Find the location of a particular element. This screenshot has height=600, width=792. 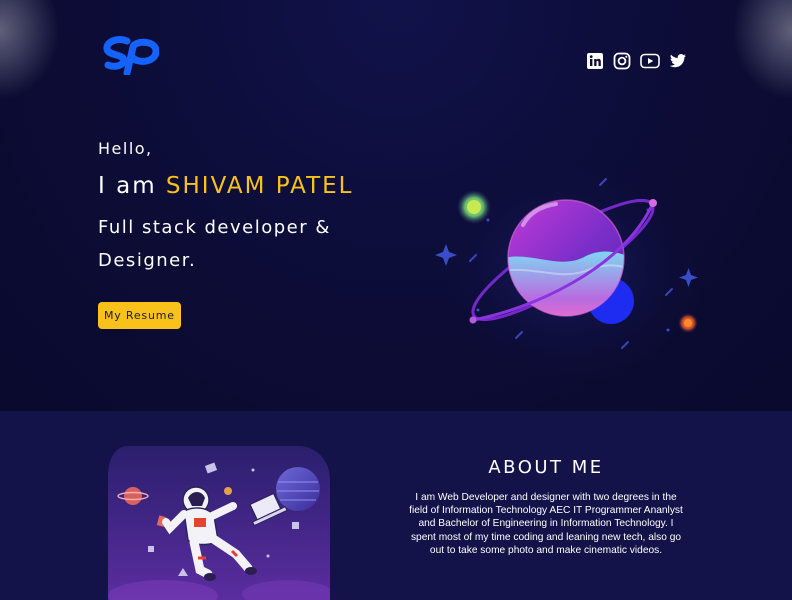

linkedin-icon is located at coordinates (595, 61).